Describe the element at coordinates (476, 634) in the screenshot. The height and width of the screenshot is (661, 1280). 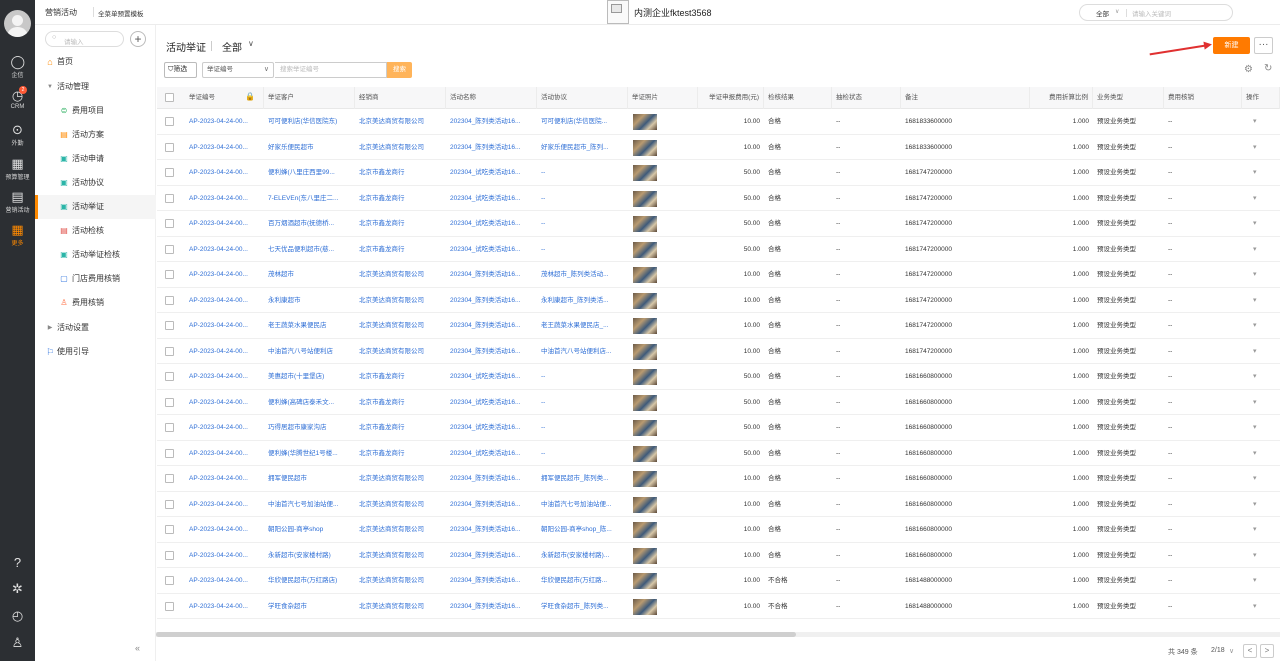
I see `scrollbar-thumb` at that location.